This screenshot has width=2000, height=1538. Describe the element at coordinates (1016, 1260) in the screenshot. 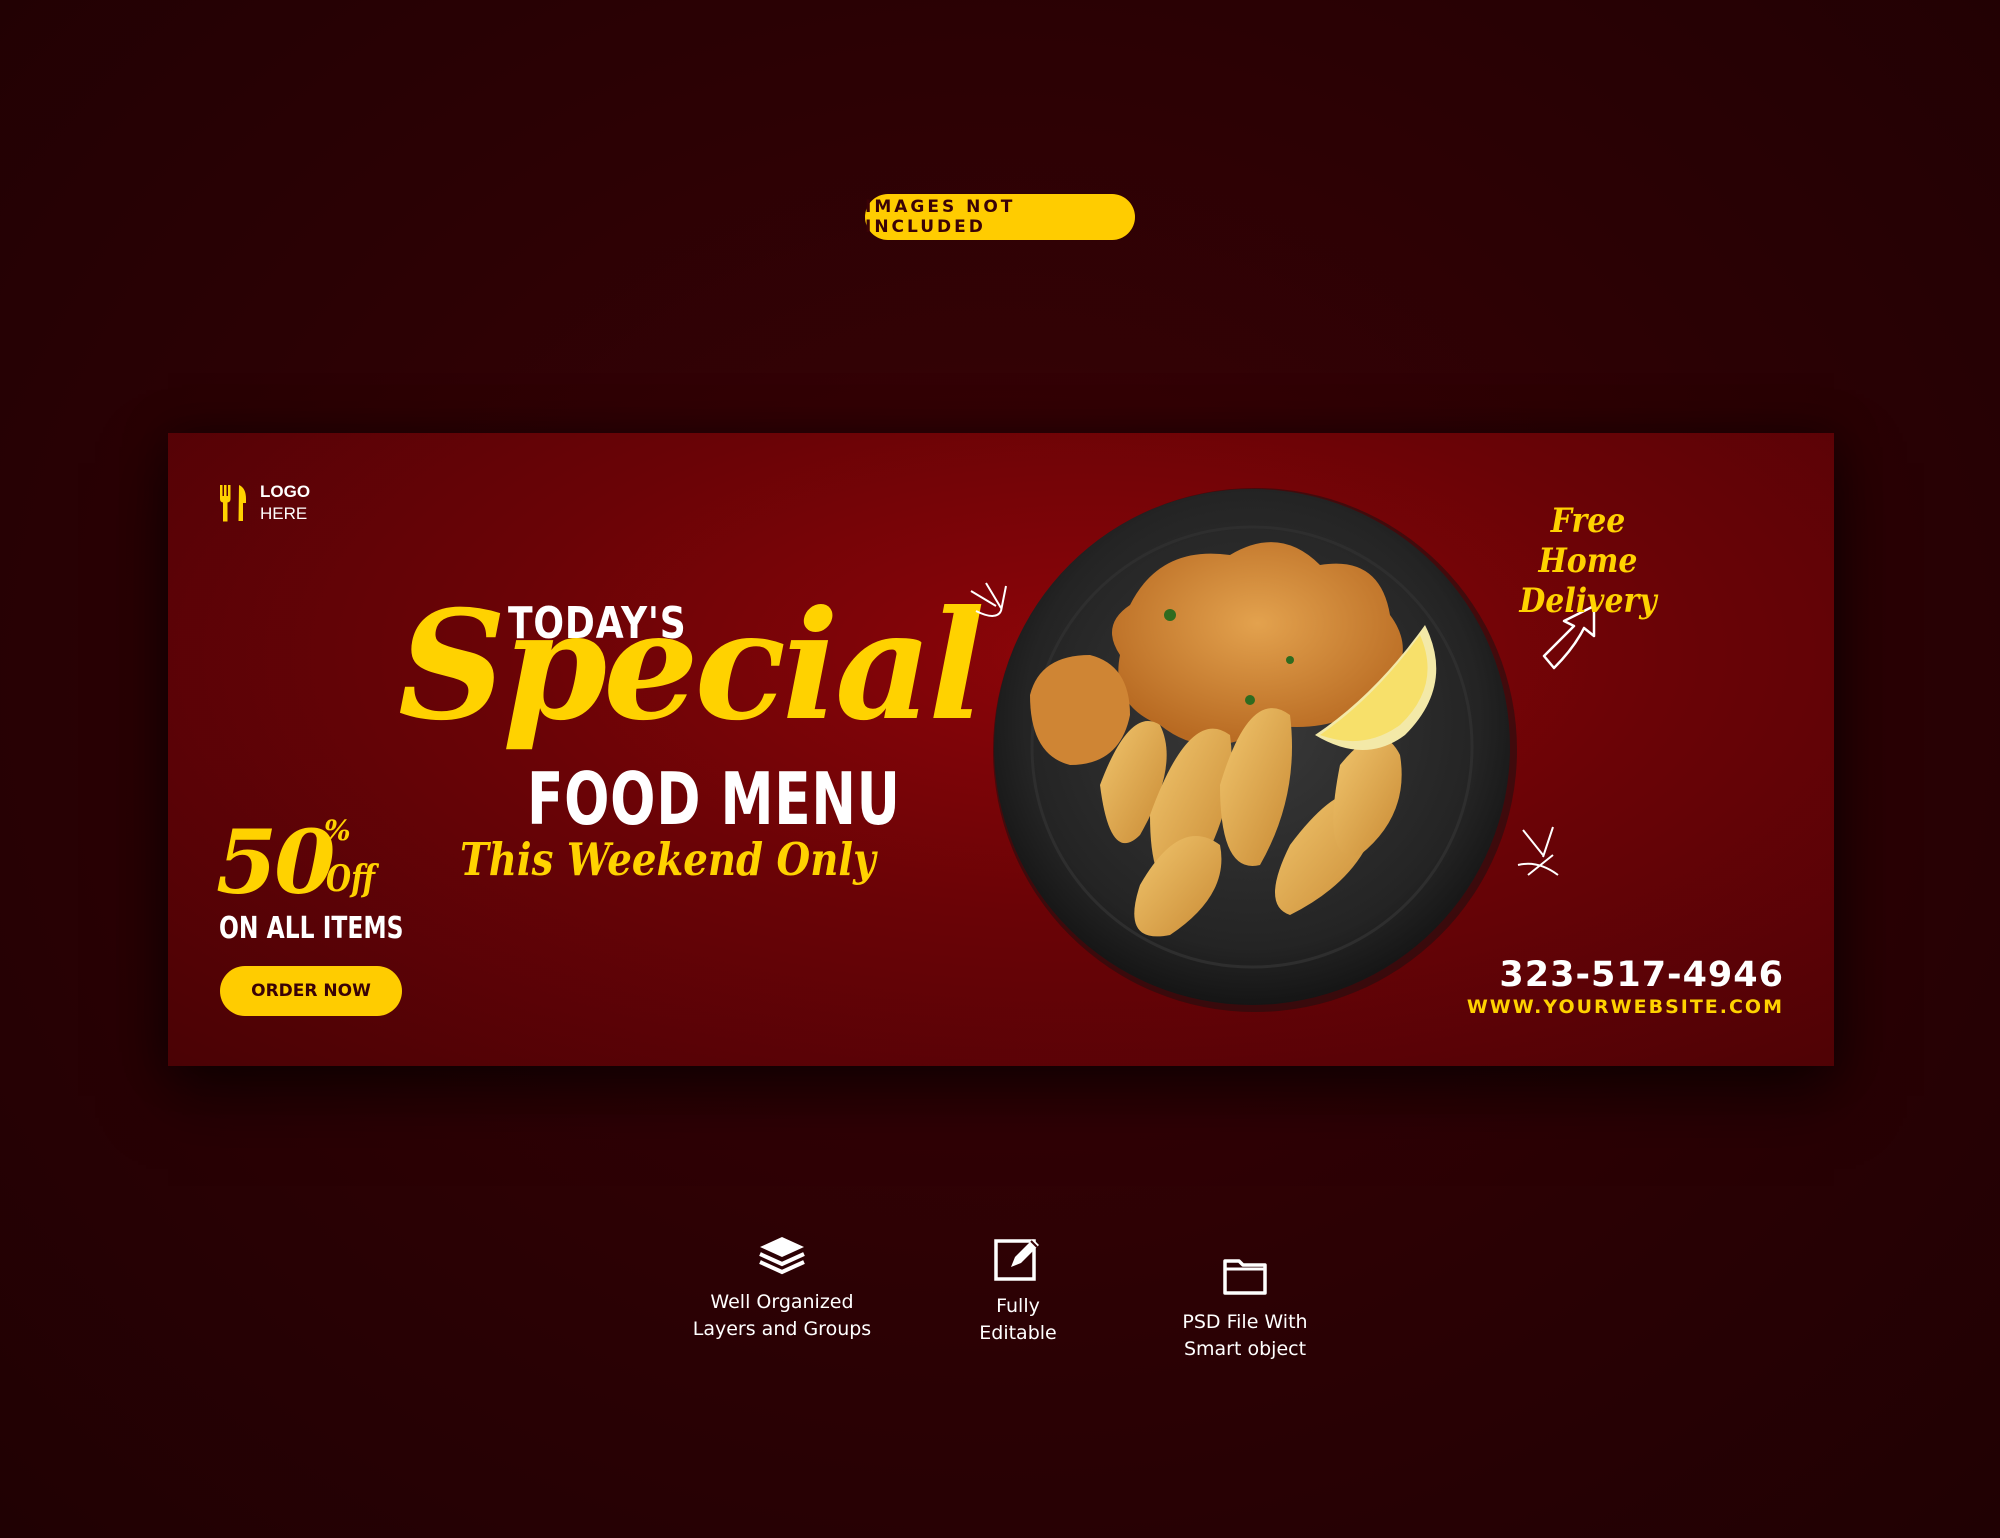

I see `edit-icon` at that location.